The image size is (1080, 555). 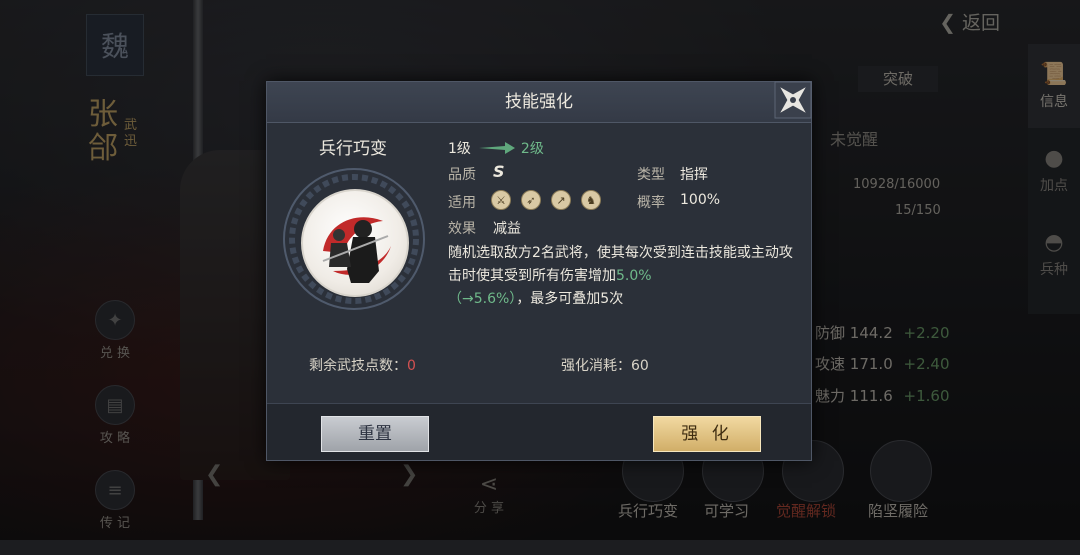 I want to click on level-change: 1级 2级, so click(x=496, y=148).